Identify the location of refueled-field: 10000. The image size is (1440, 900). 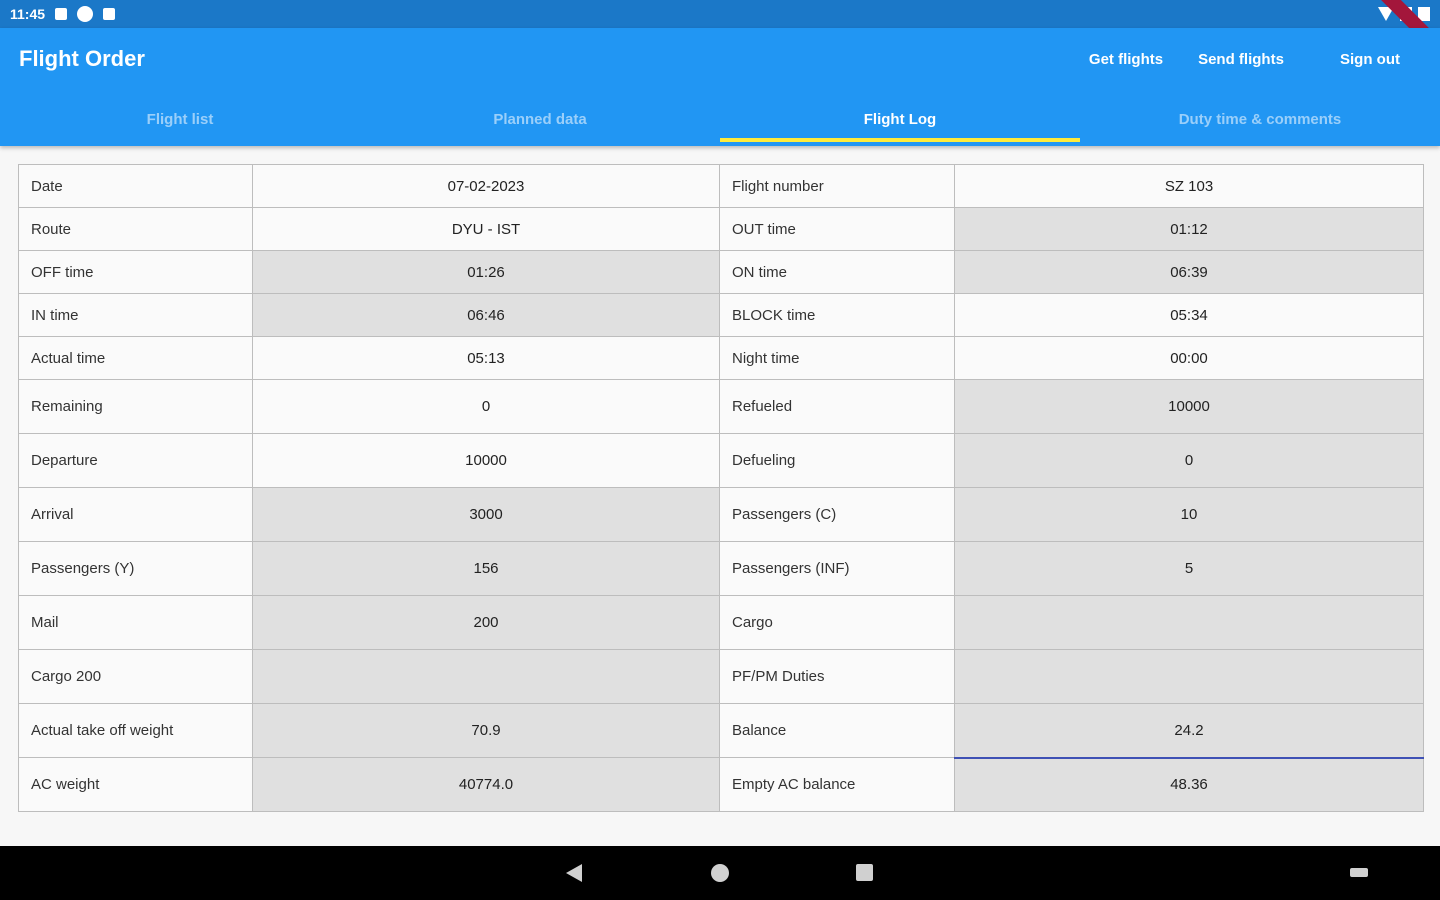
(1189, 406).